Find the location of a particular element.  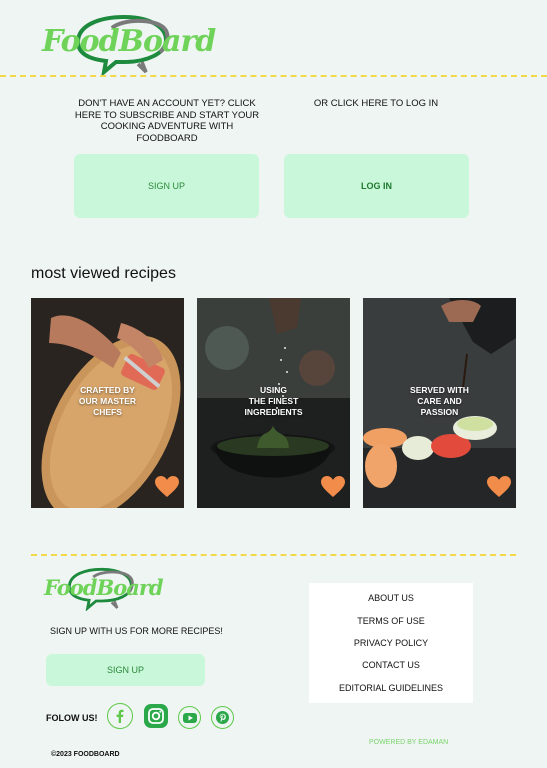

youtube-icon is located at coordinates (189, 717).